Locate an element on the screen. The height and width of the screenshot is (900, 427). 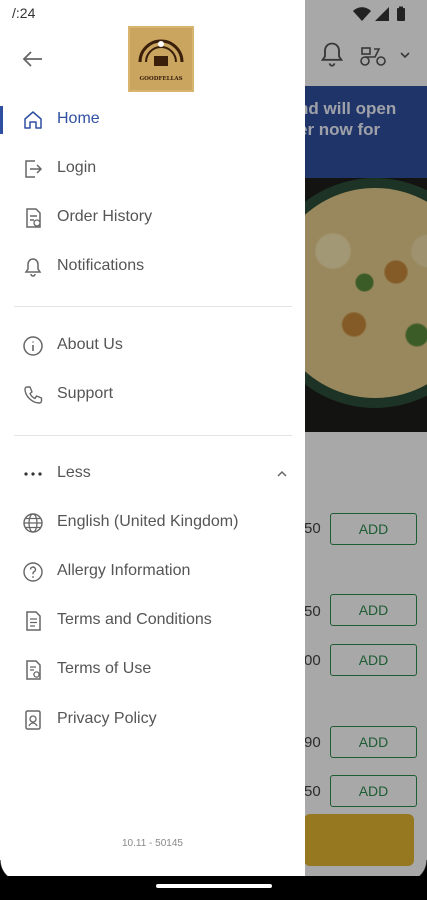
status-time: /:24 is located at coordinates (24, 13).